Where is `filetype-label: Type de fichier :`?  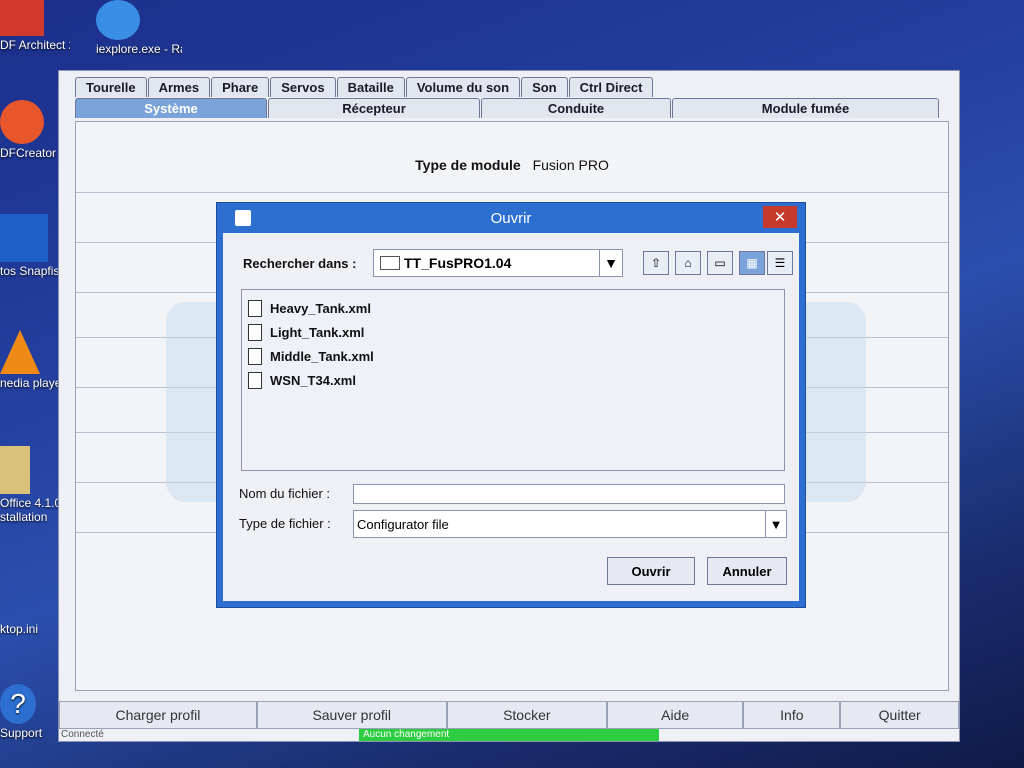
filetype-label: Type de fichier : is located at coordinates (285, 523).